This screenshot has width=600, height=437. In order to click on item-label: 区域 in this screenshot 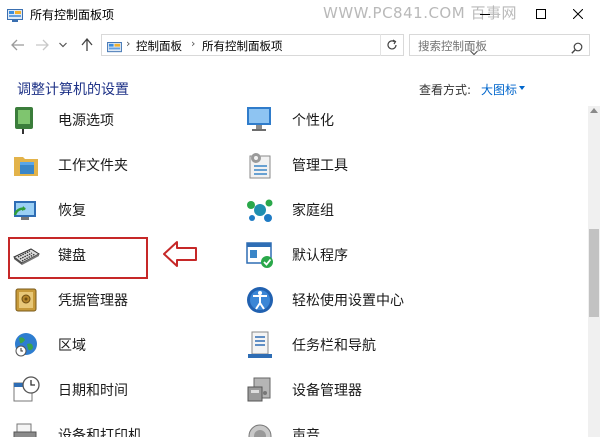, I will do `click(72, 346)`.